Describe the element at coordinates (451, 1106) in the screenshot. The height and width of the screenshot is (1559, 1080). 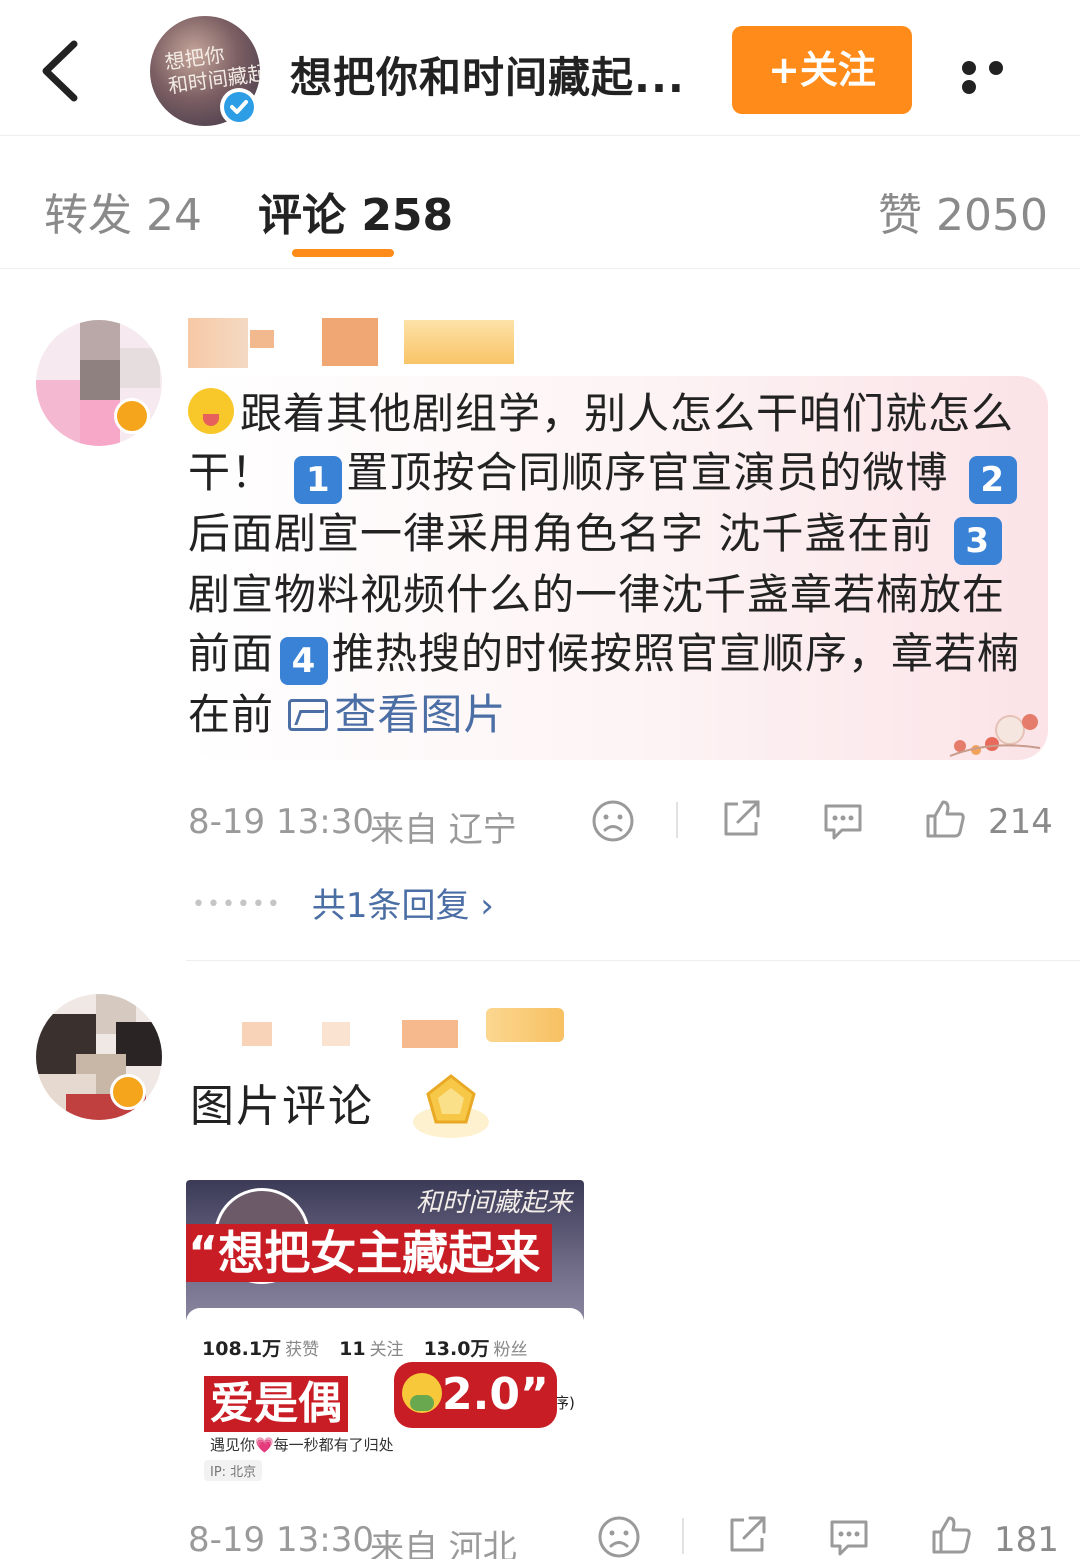
I see `fan-level-badge-icon` at that location.